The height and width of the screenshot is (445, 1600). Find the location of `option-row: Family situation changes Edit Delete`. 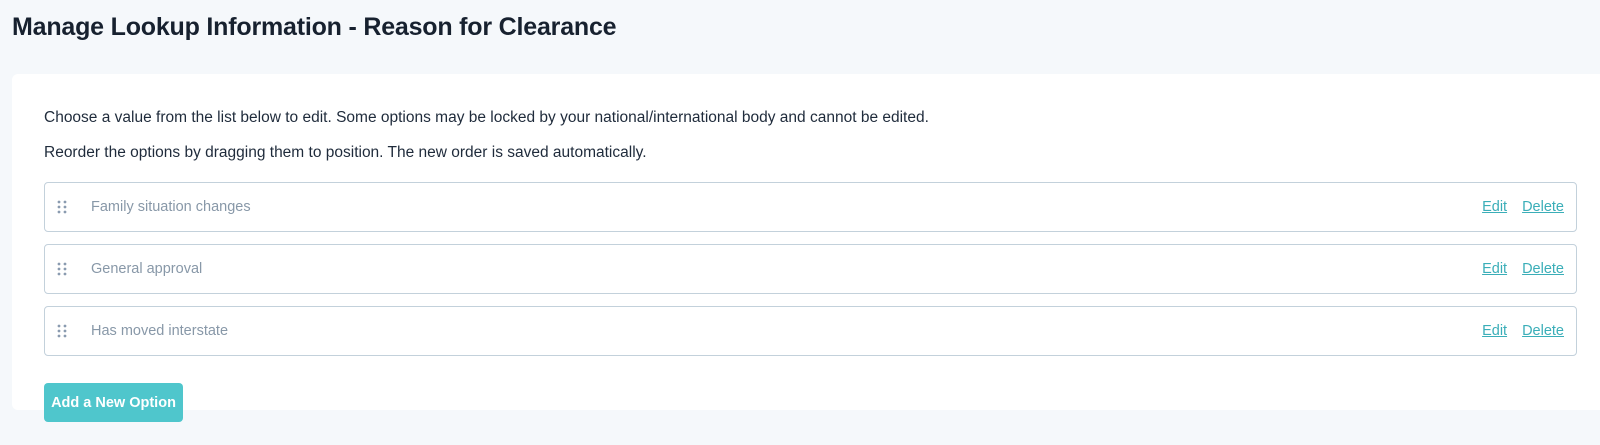

option-row: Family situation changes Edit Delete is located at coordinates (810, 207).